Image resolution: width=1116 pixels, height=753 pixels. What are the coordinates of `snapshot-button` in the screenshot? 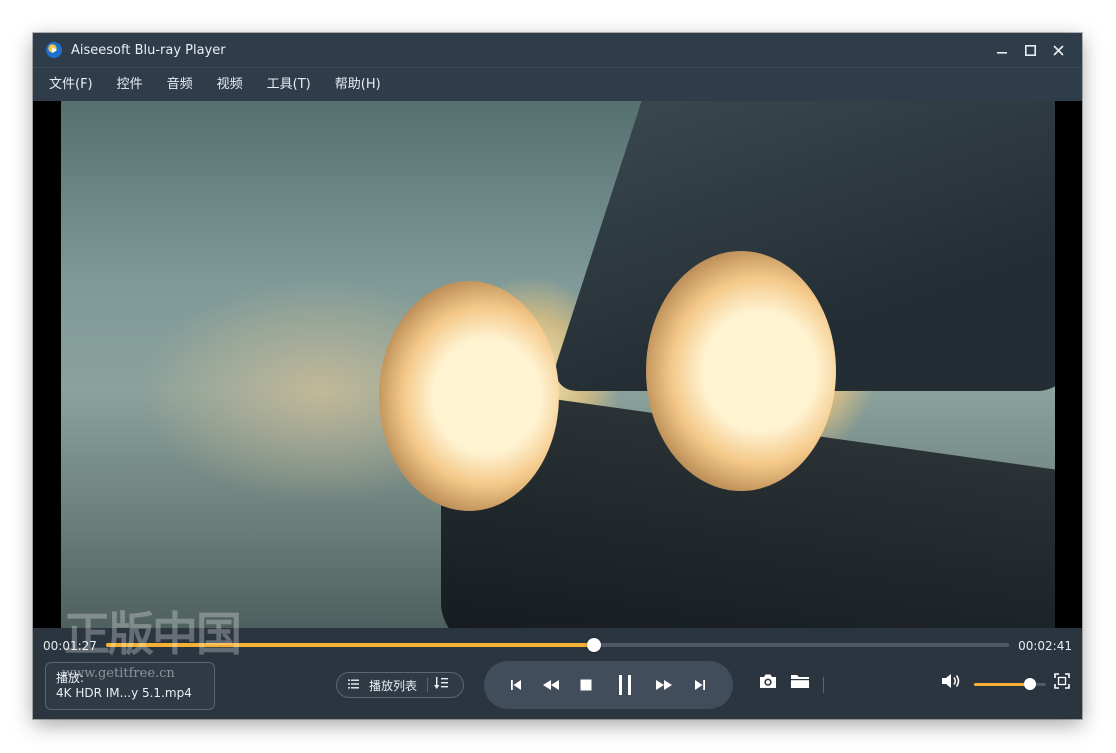 It's located at (768, 681).